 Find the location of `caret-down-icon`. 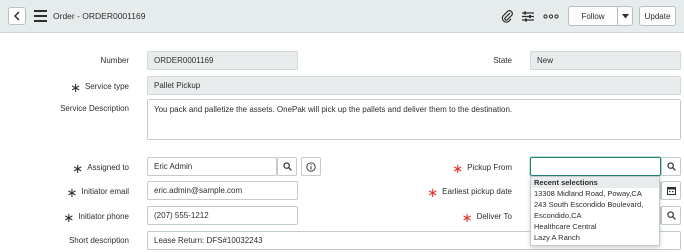

caret-down-icon is located at coordinates (625, 15).